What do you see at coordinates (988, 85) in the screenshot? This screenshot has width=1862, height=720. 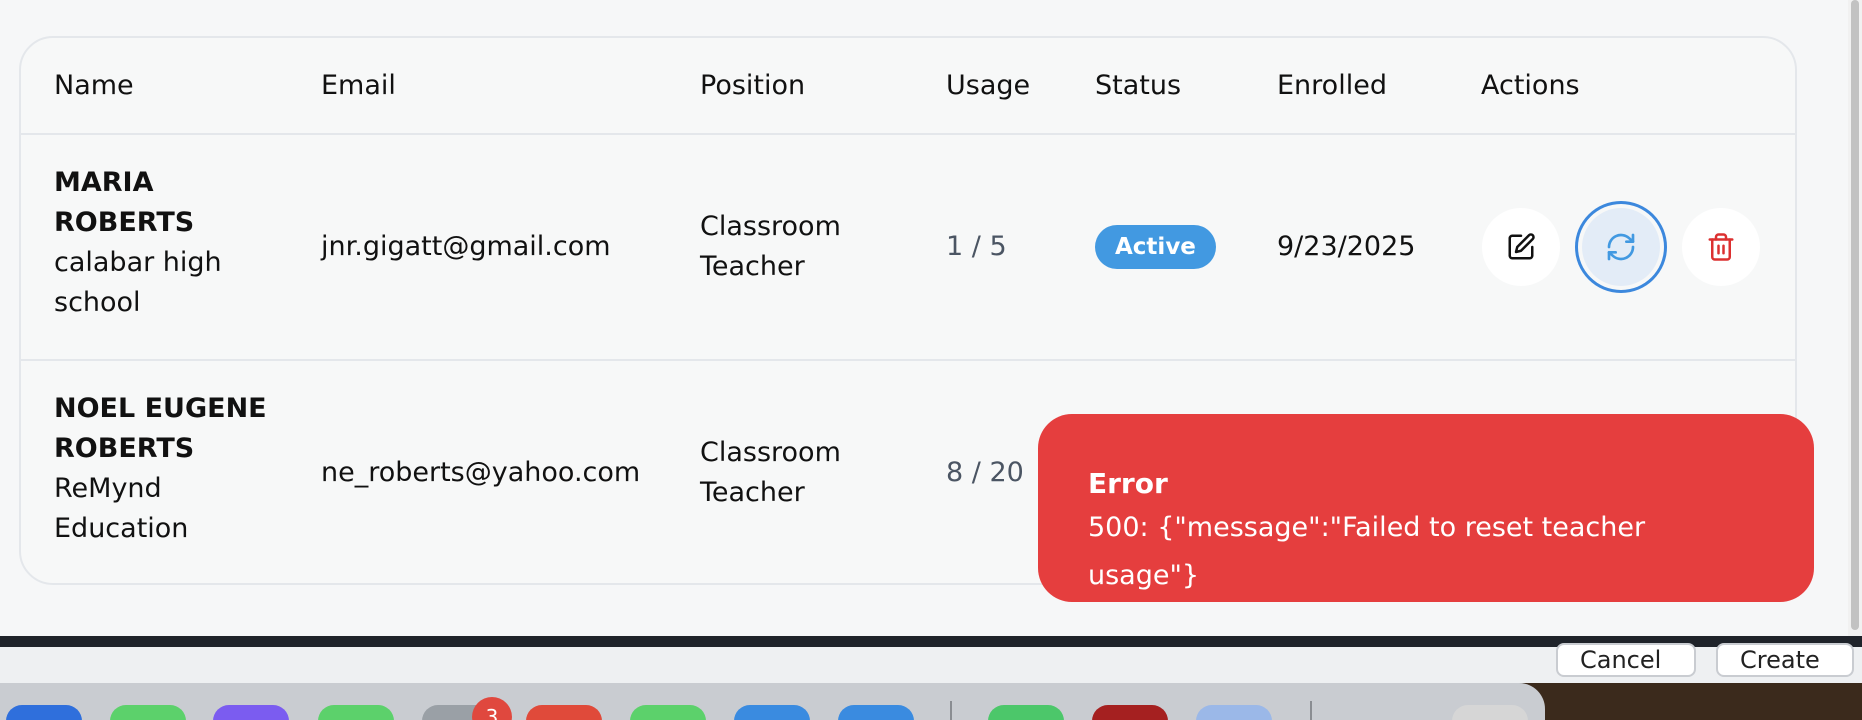 I see `column-header-usage: Usage` at bounding box center [988, 85].